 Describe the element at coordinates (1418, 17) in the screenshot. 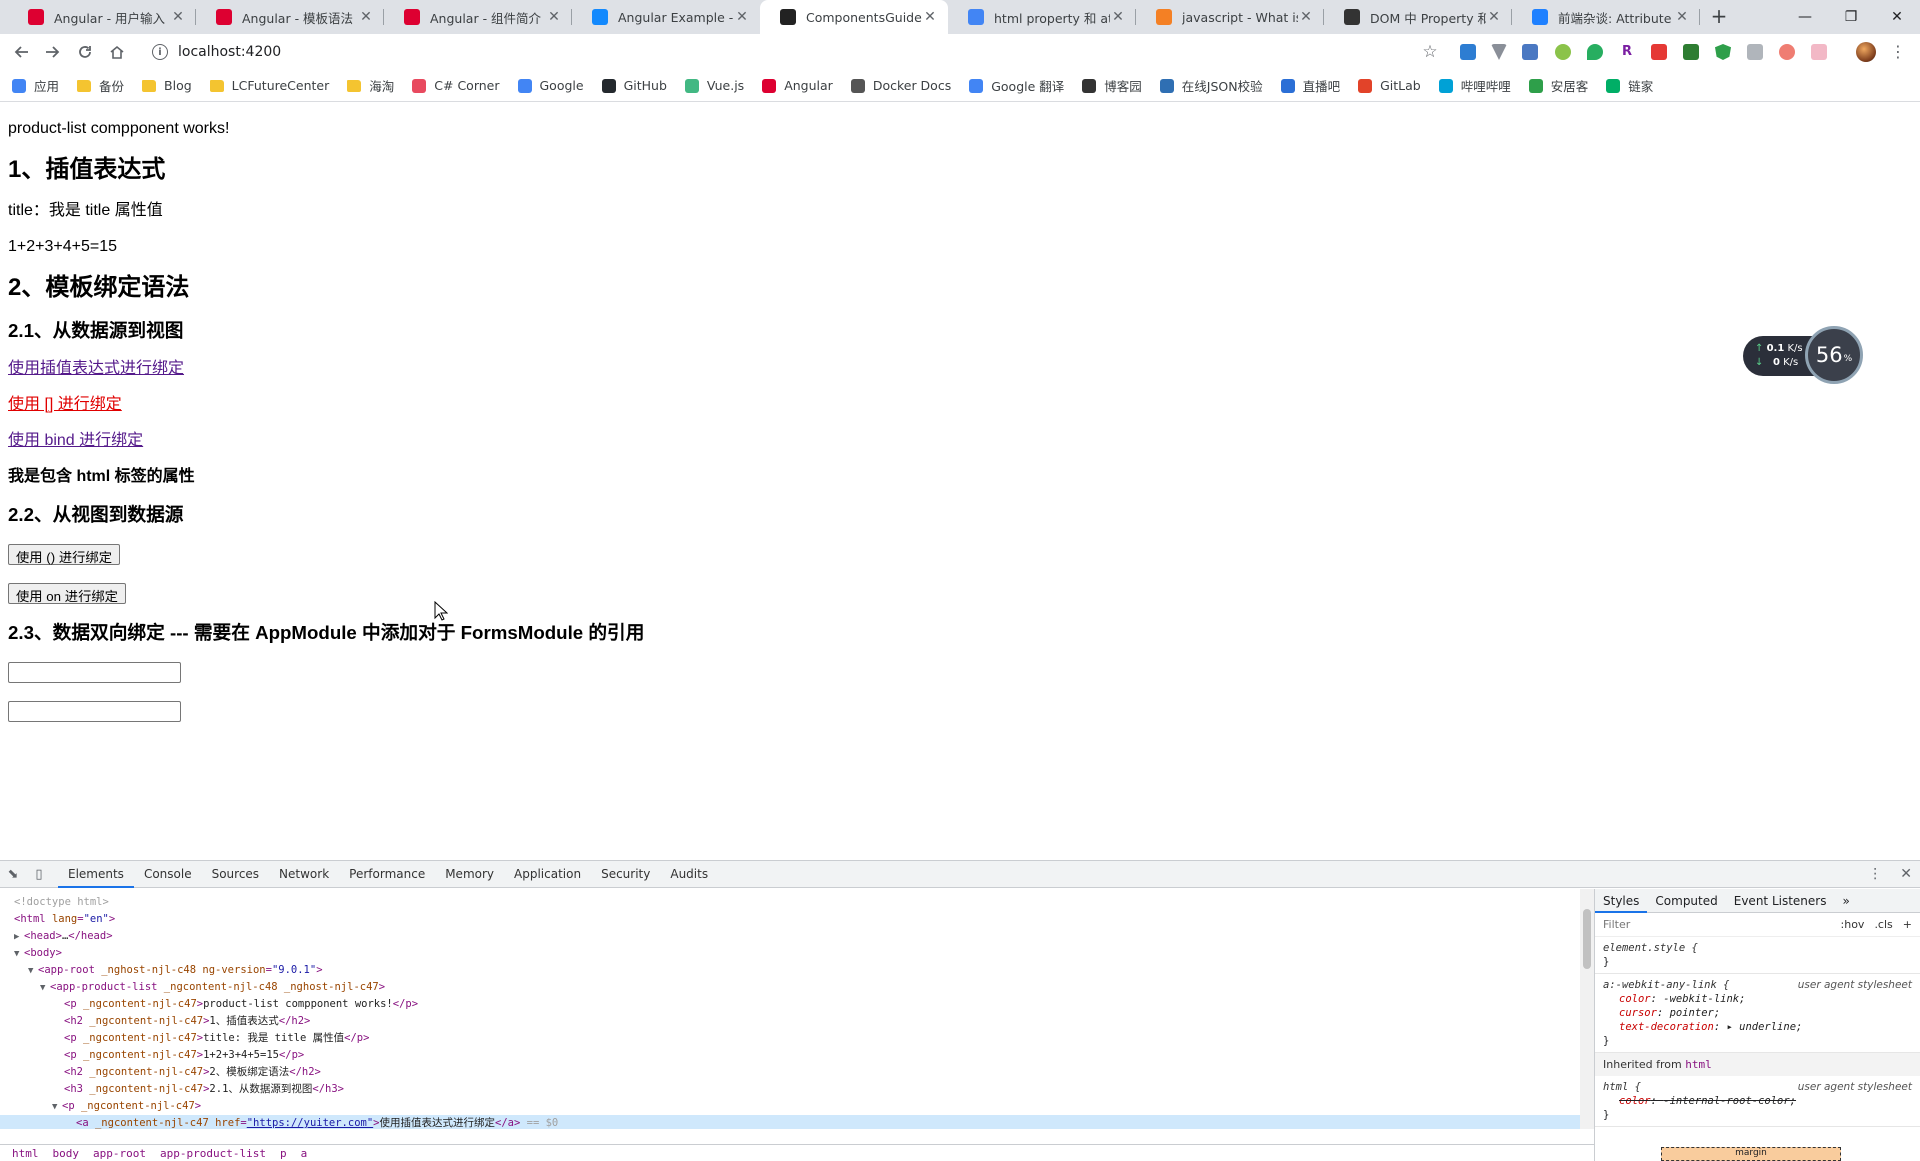

I see `browser-tab: DOM 中 Property 和 A✕` at that location.